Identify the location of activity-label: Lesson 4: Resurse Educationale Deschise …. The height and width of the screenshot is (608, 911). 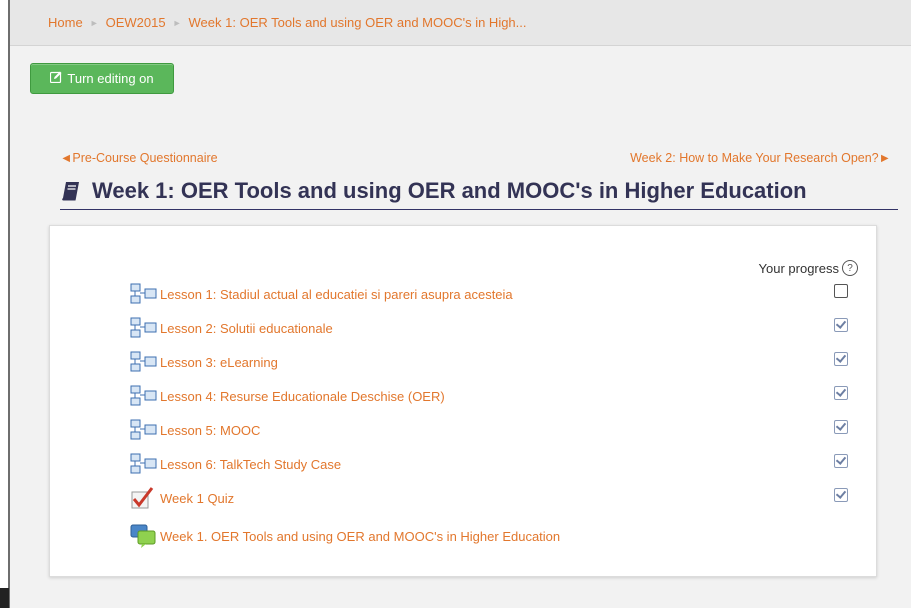
(302, 396).